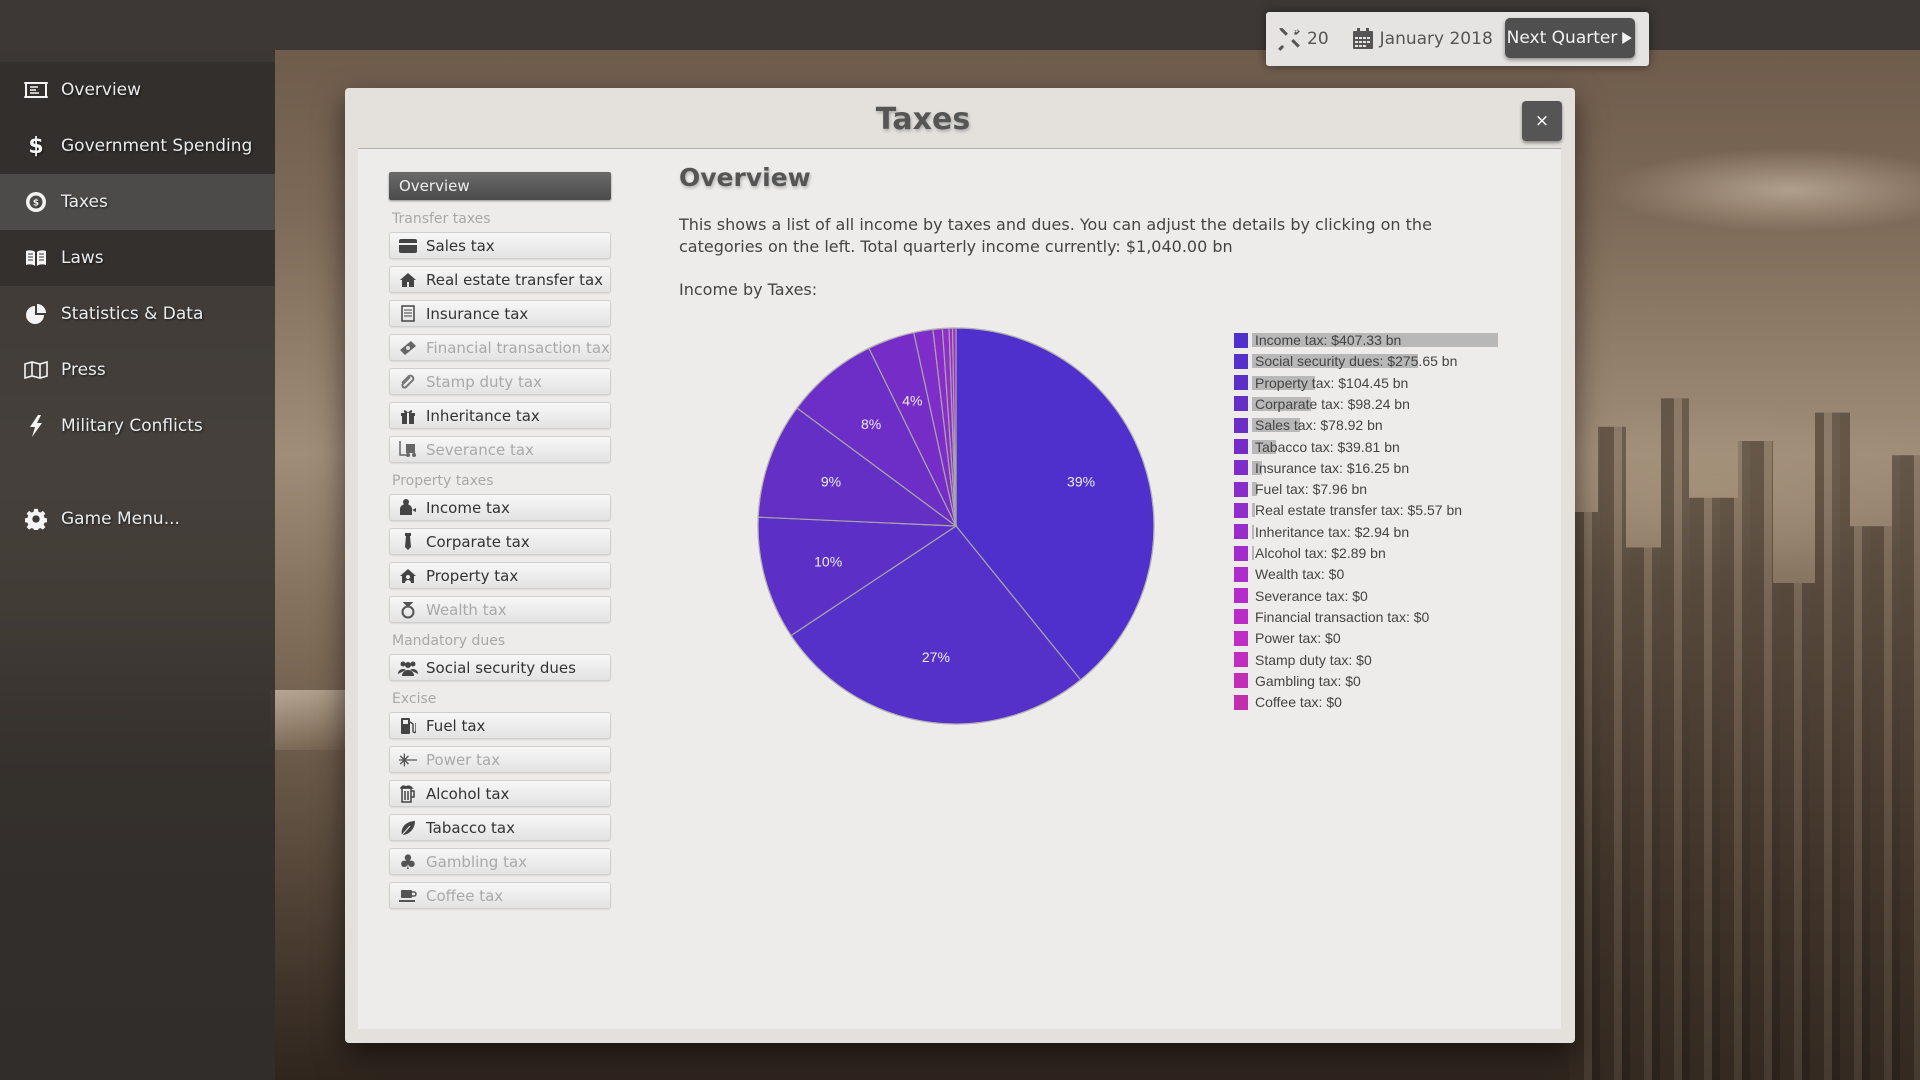 This screenshot has width=1920, height=1080. Describe the element at coordinates (1332, 382) in the screenshot. I see `legend-label: Property tax: $104.45 bn` at that location.